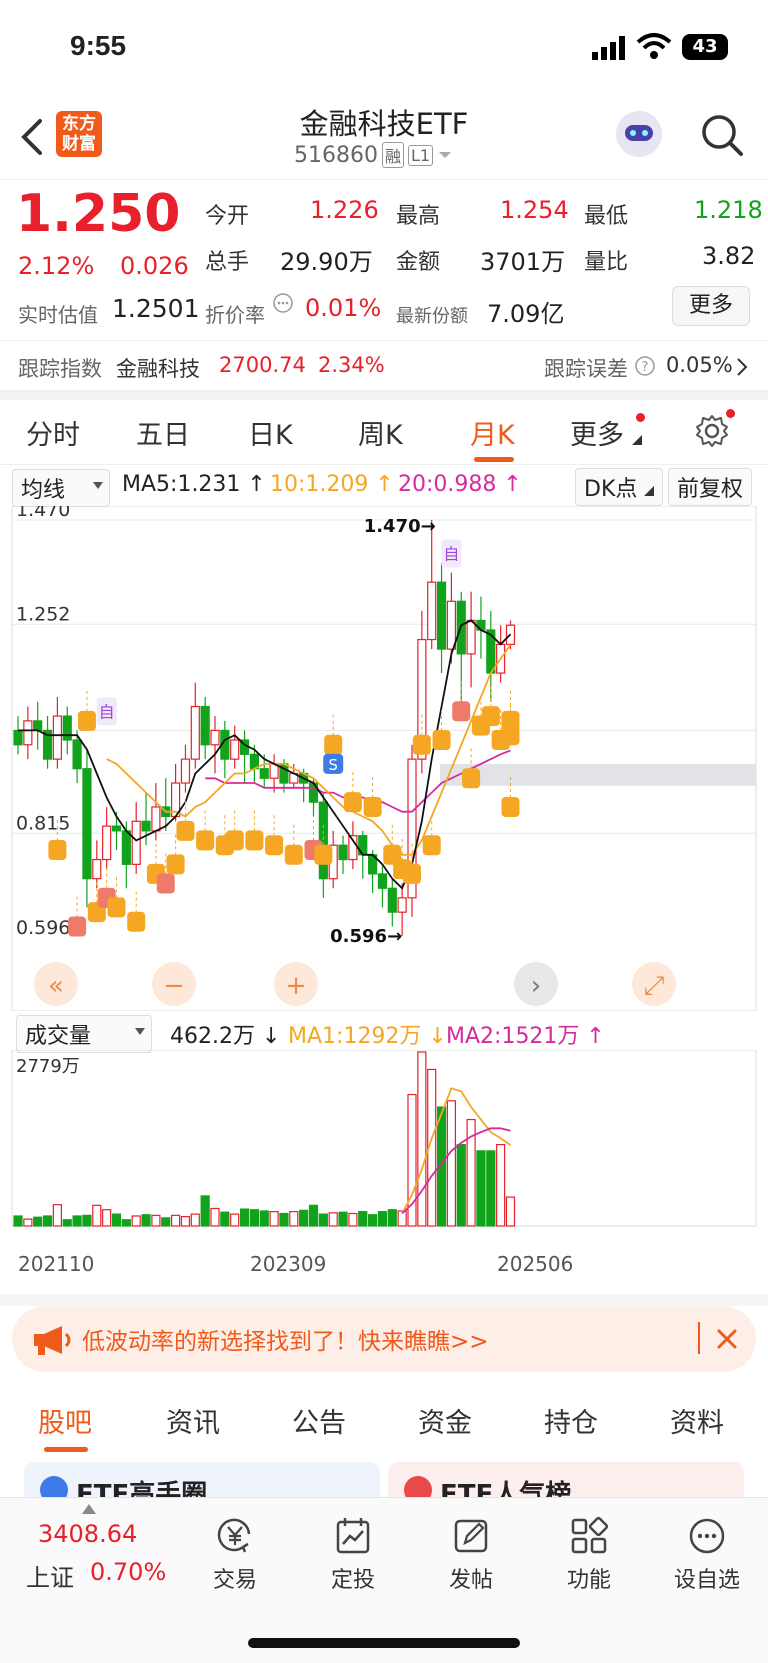  What do you see at coordinates (270, 432) in the screenshot?
I see `tab-daily-k: 日K` at bounding box center [270, 432].